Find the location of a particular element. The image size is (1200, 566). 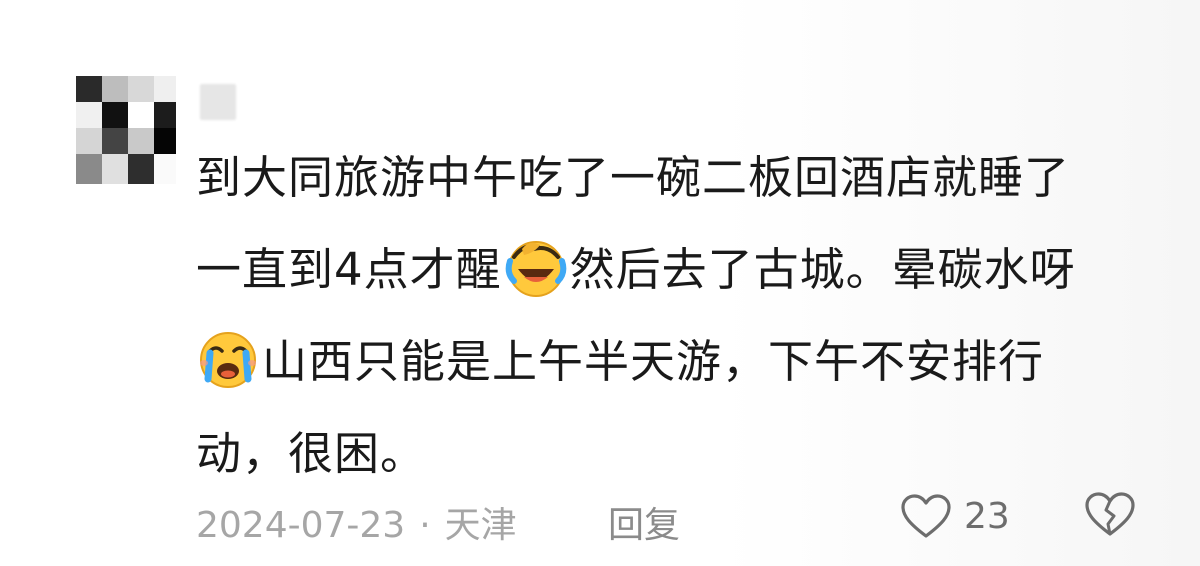

comment-footer: 2024-07-23 · 天津 回复 23 is located at coordinates (676, 518).